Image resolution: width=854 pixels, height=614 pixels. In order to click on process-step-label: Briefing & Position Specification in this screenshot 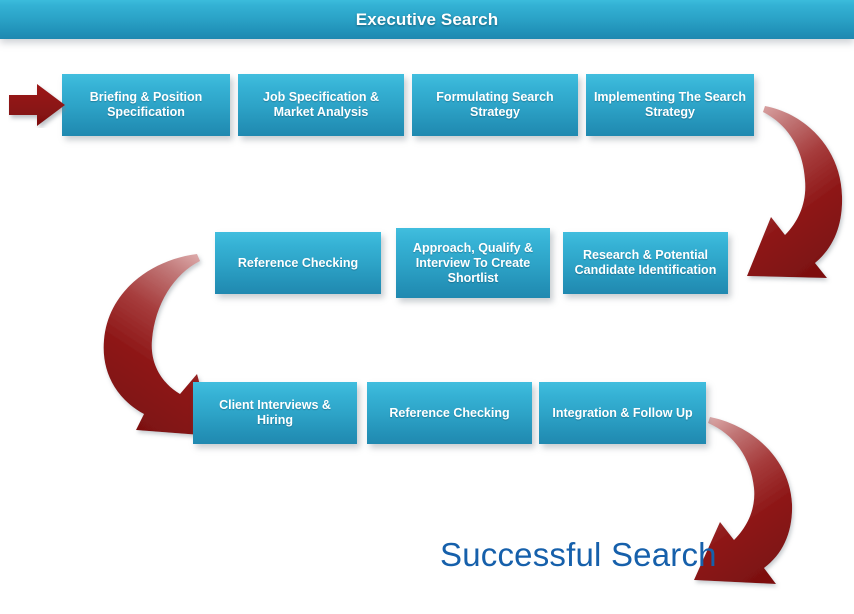, I will do `click(146, 104)`.